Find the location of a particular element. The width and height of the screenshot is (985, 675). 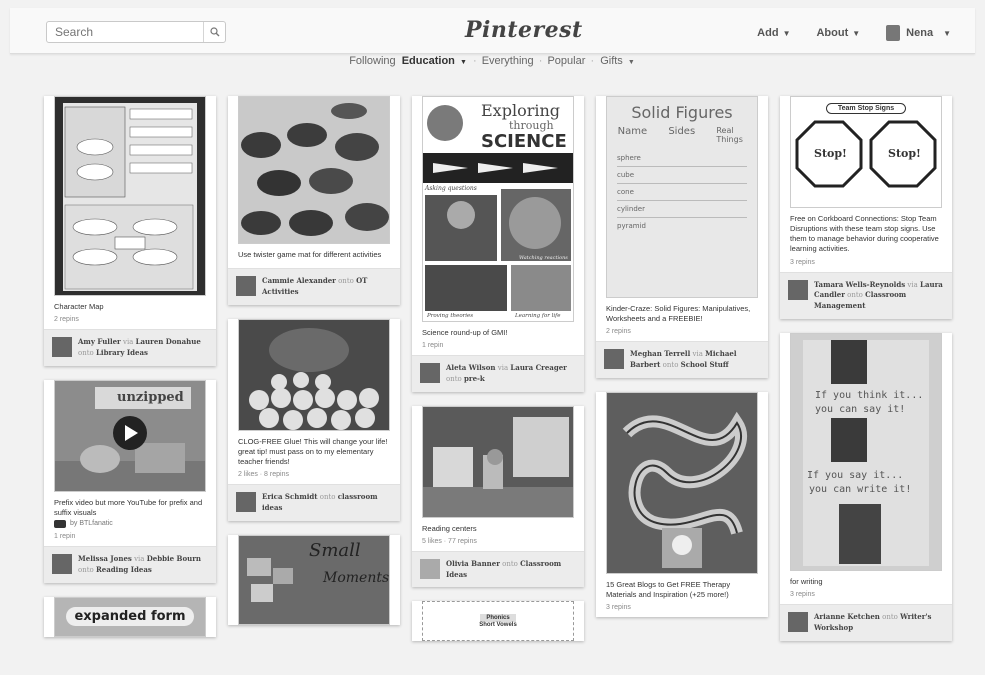

pinner-name: Meghan Terrell is located at coordinates (660, 353).